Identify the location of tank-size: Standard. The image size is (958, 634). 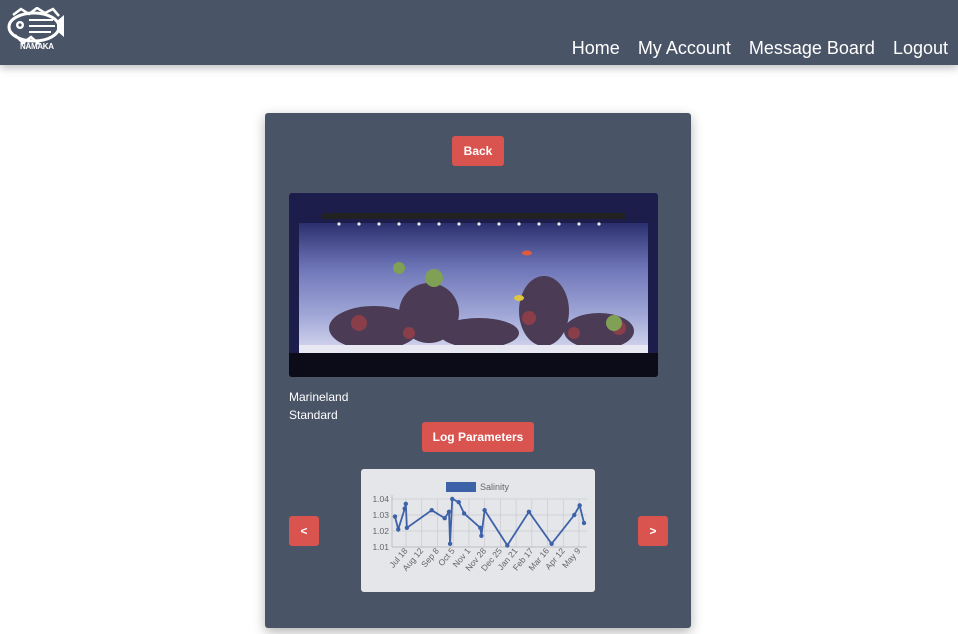
(313, 415).